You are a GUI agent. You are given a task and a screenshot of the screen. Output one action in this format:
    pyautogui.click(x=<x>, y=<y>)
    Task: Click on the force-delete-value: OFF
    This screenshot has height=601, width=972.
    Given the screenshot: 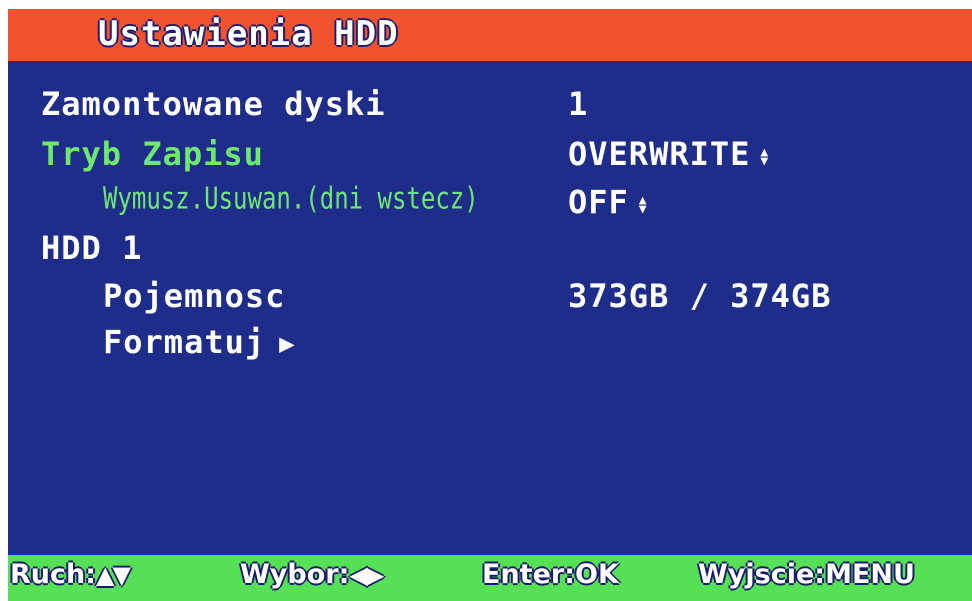 What is the action you would take?
    pyautogui.click(x=598, y=202)
    